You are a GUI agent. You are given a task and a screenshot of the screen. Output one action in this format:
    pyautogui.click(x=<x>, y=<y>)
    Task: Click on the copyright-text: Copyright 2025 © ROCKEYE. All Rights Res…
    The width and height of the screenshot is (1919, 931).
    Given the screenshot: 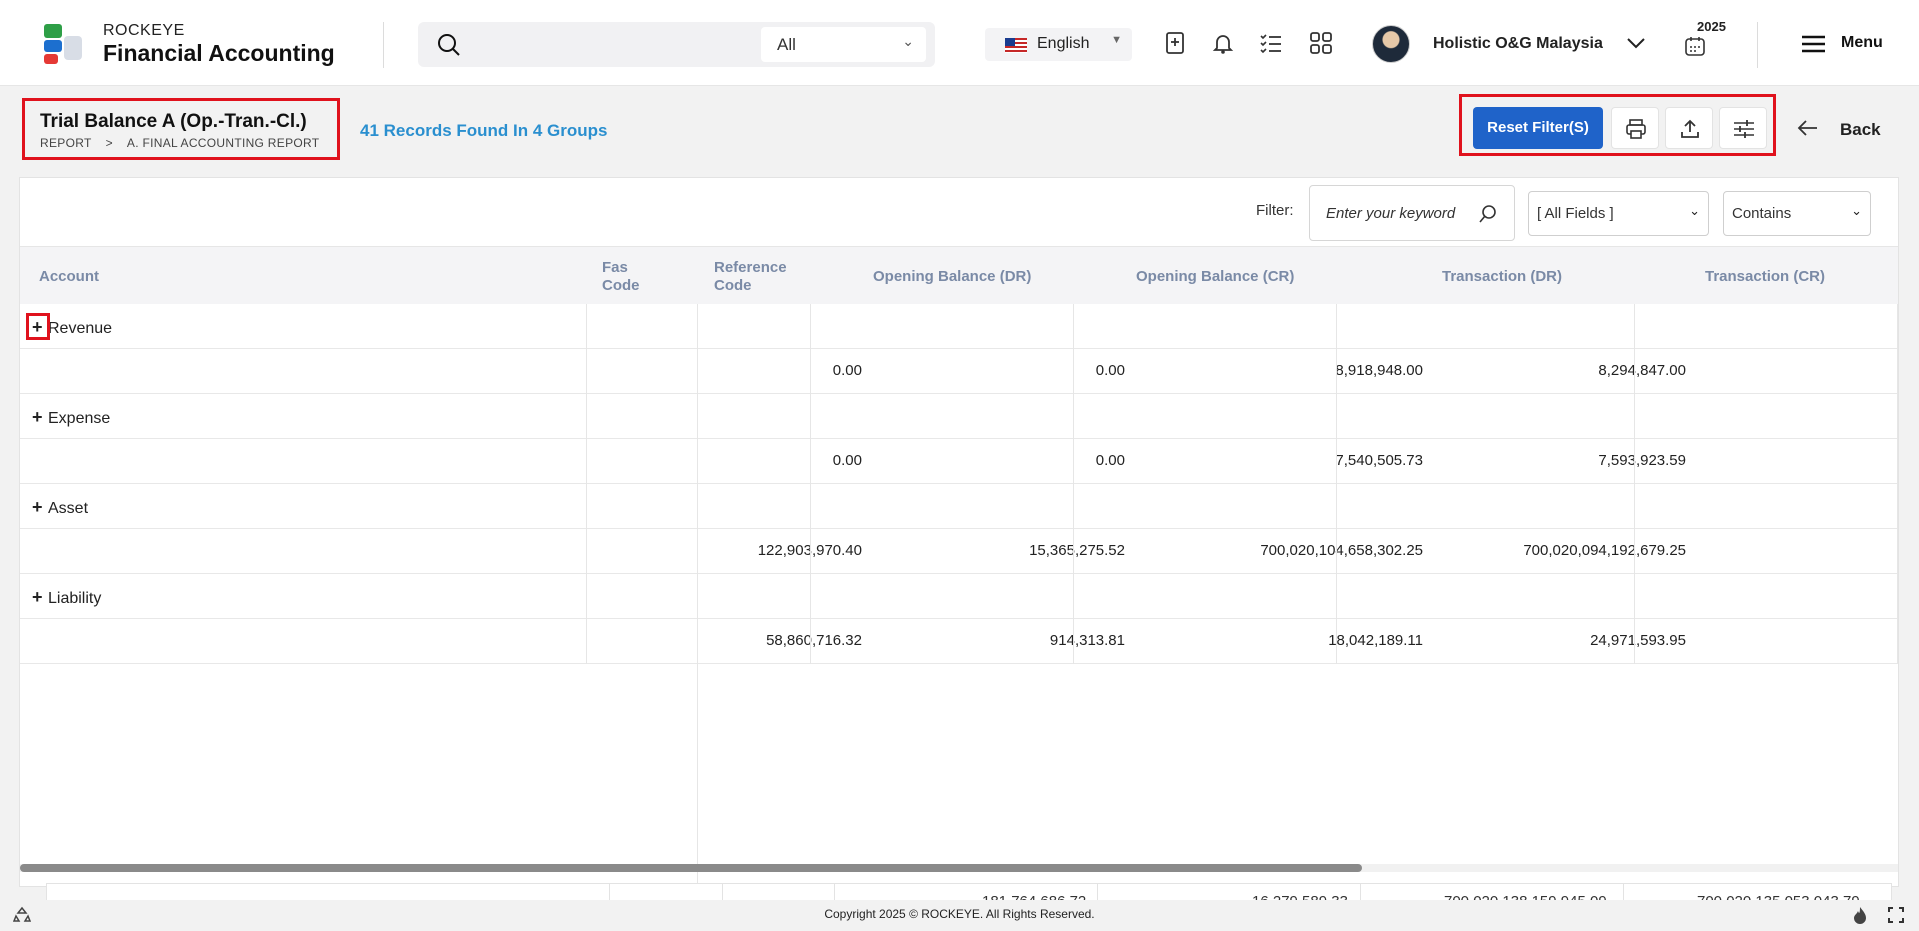 What is the action you would take?
    pyautogui.click(x=959, y=914)
    